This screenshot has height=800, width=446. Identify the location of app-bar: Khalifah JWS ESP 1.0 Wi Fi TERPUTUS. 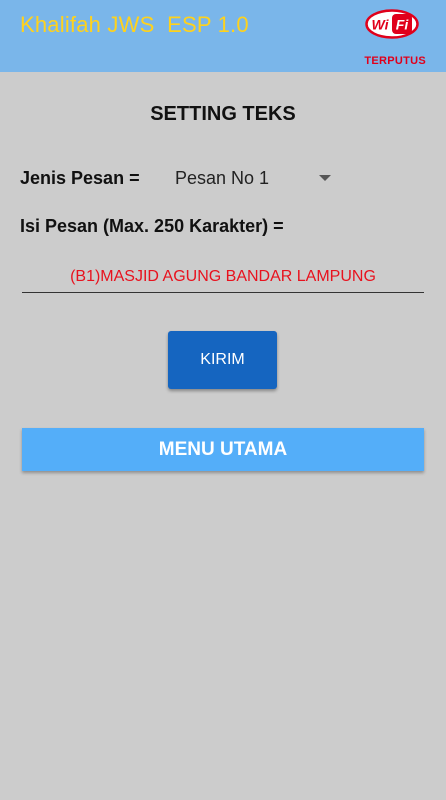
(223, 36).